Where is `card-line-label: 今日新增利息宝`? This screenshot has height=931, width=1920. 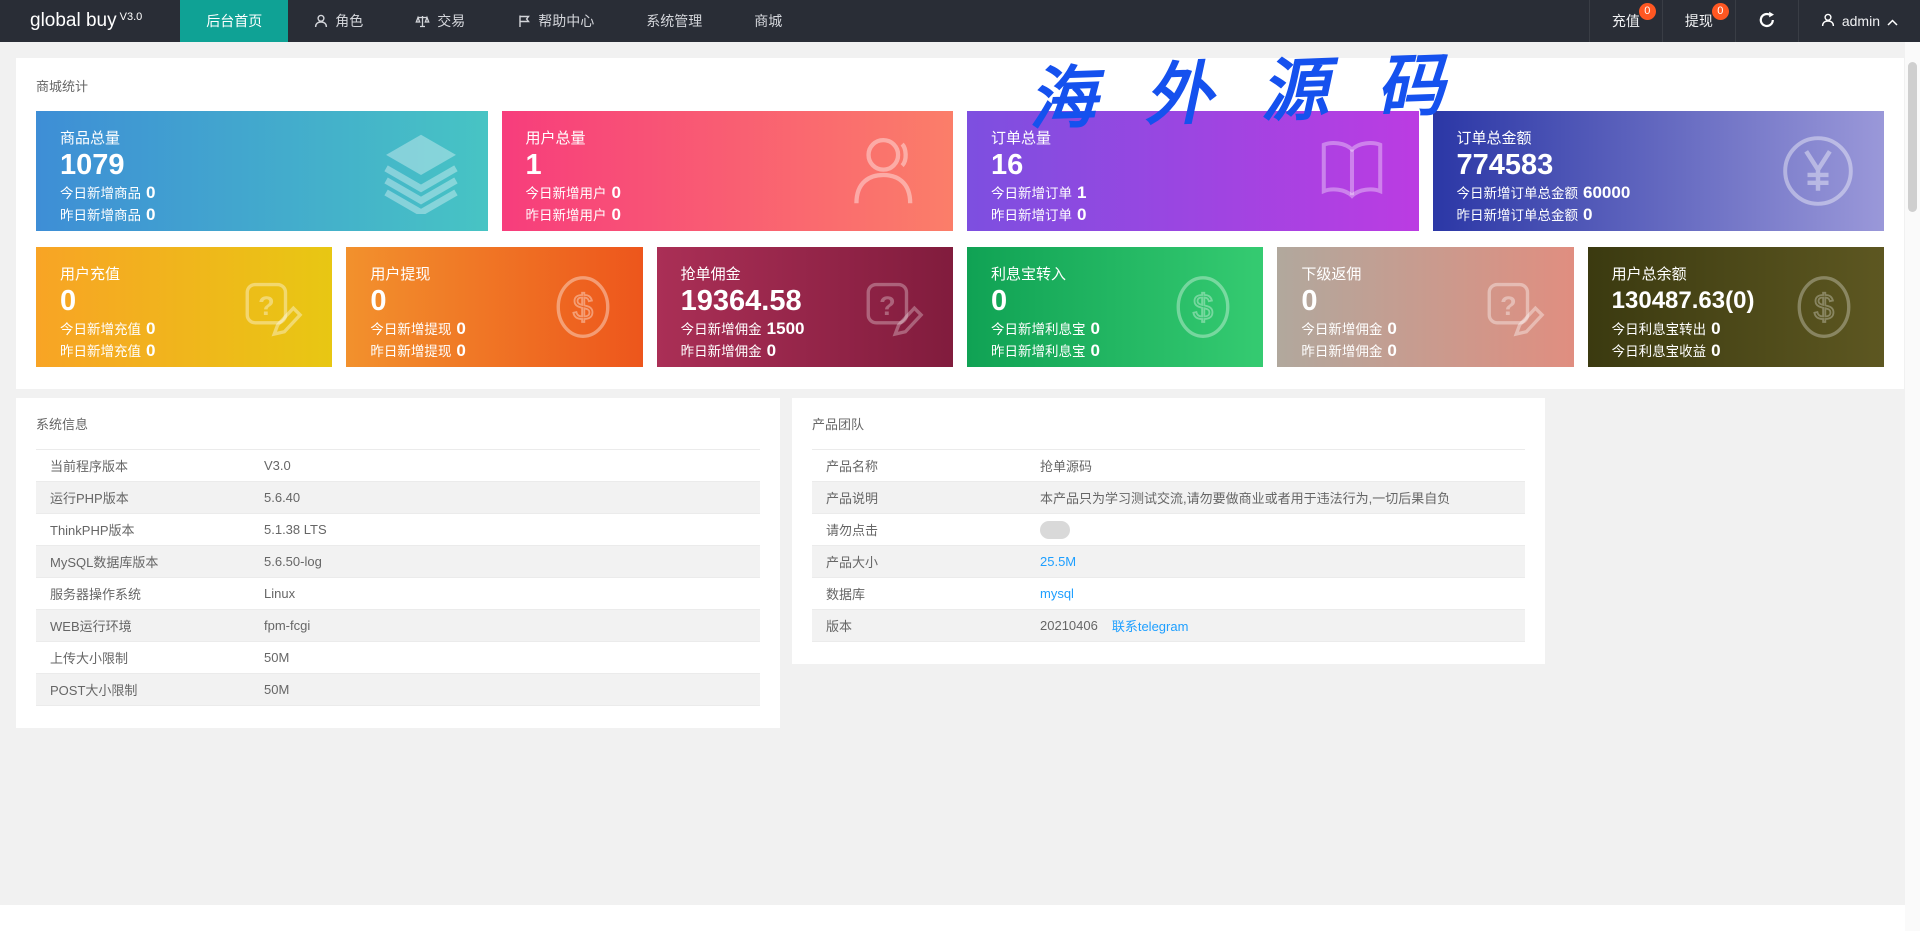
card-line-label: 今日新增利息宝 is located at coordinates (1038, 329).